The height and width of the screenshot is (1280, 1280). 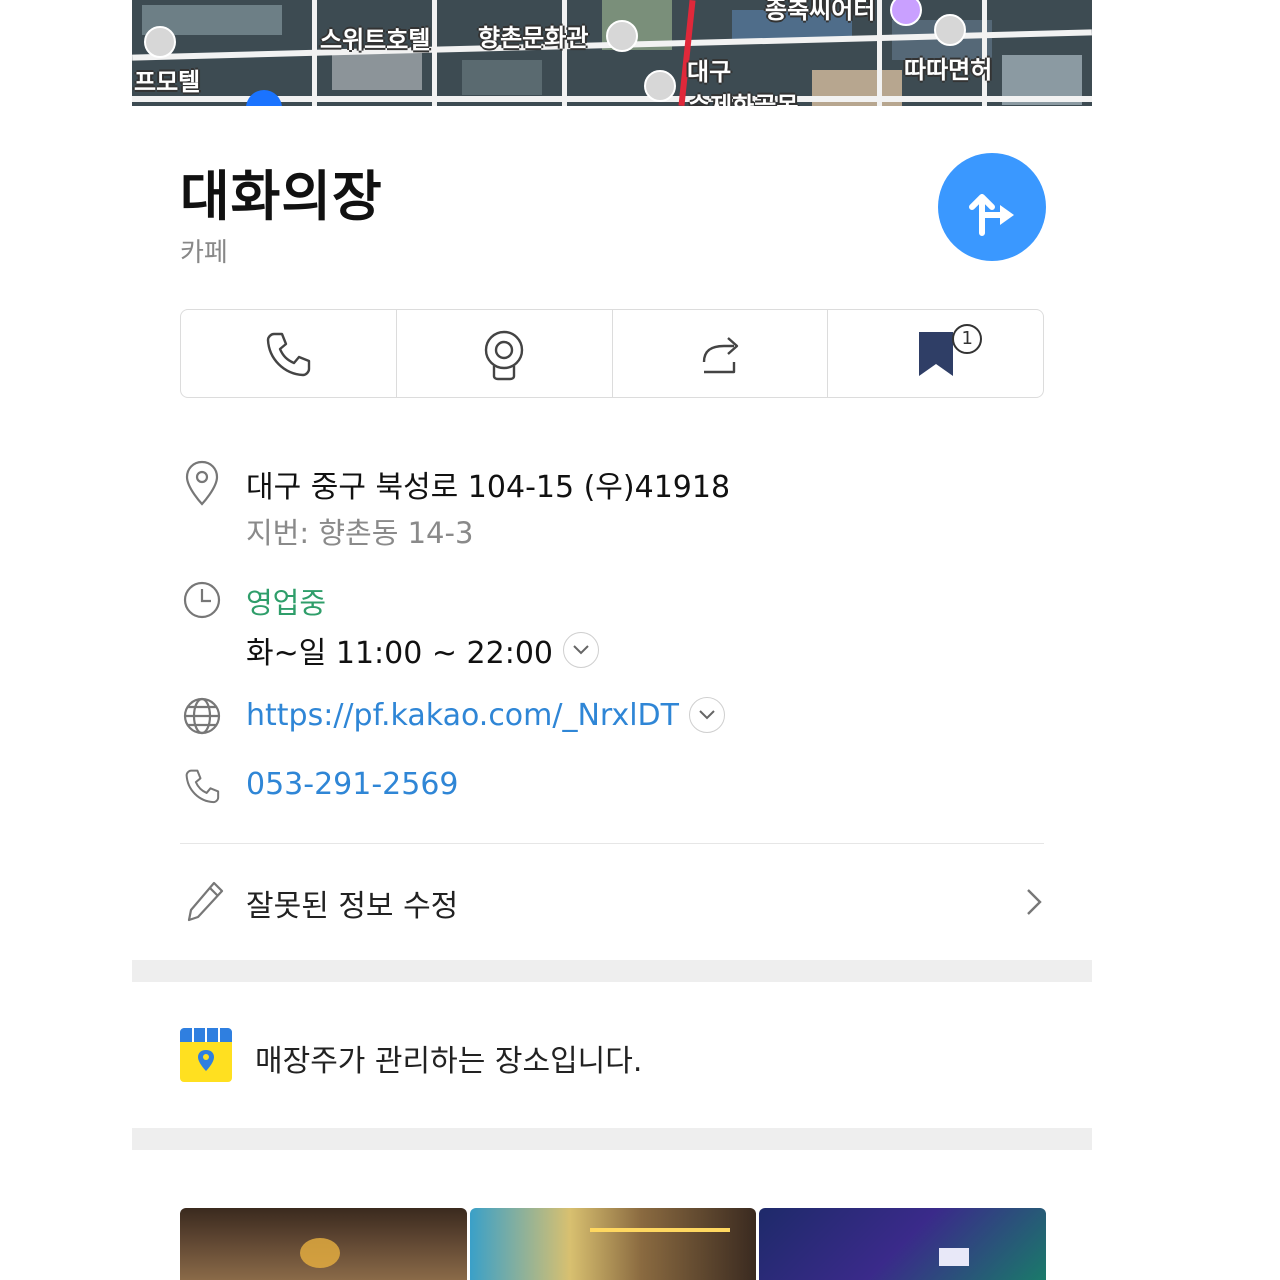 I want to click on roadview-button, so click(x=505, y=353).